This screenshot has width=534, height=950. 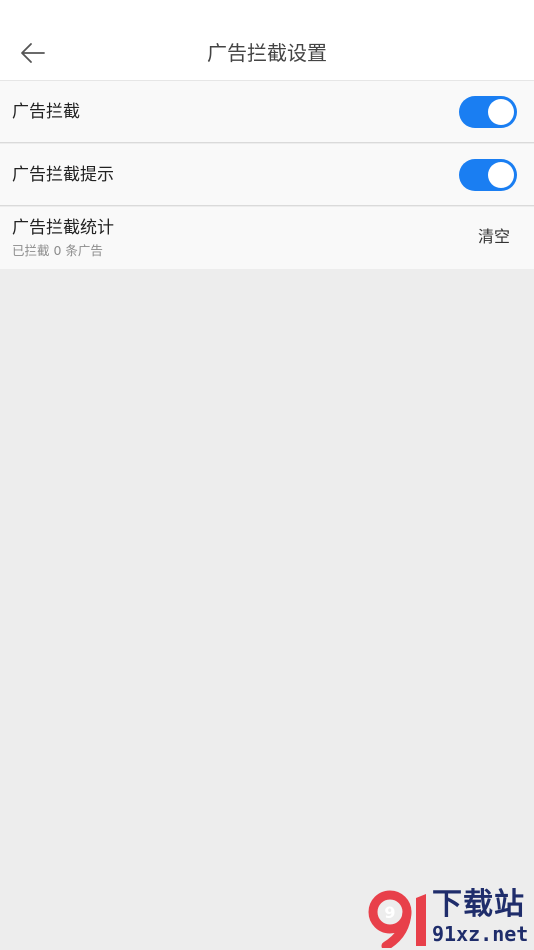 I want to click on logo-digit: 9, so click(x=389, y=912).